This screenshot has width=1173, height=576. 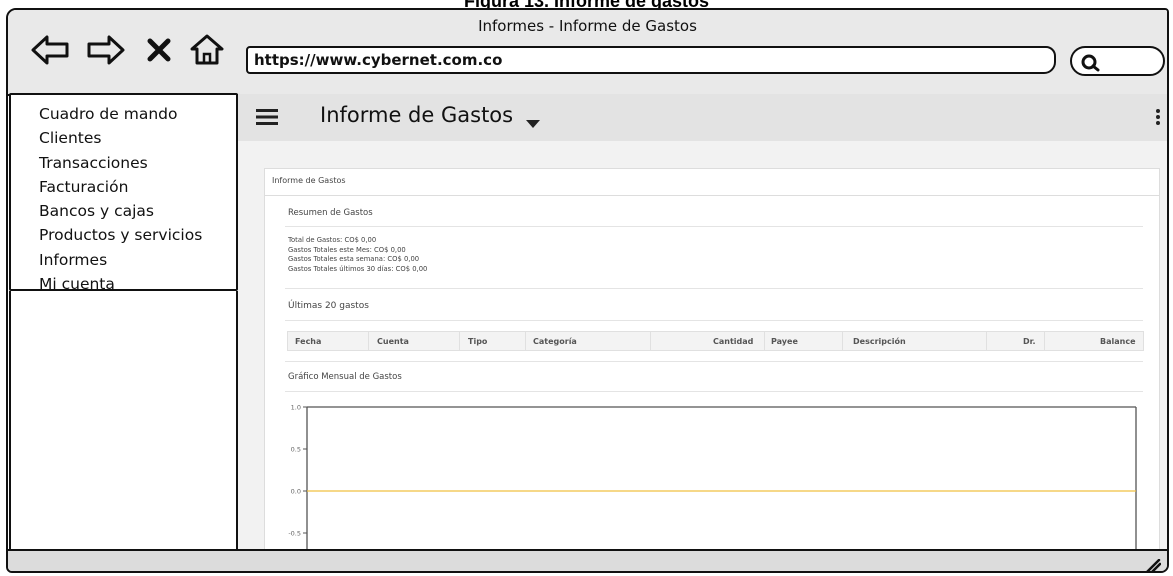 What do you see at coordinates (347, 249) in the screenshot?
I see `stat-month: Gastos Totales este Mes: CO$ 0,00` at bounding box center [347, 249].